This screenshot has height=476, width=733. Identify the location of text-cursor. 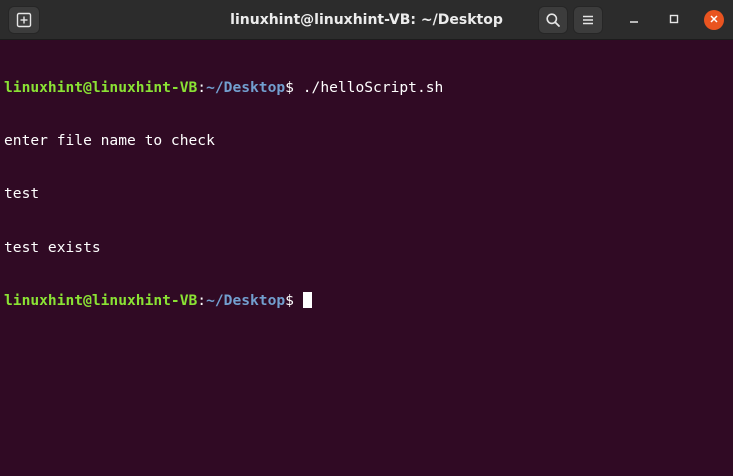
(307, 300).